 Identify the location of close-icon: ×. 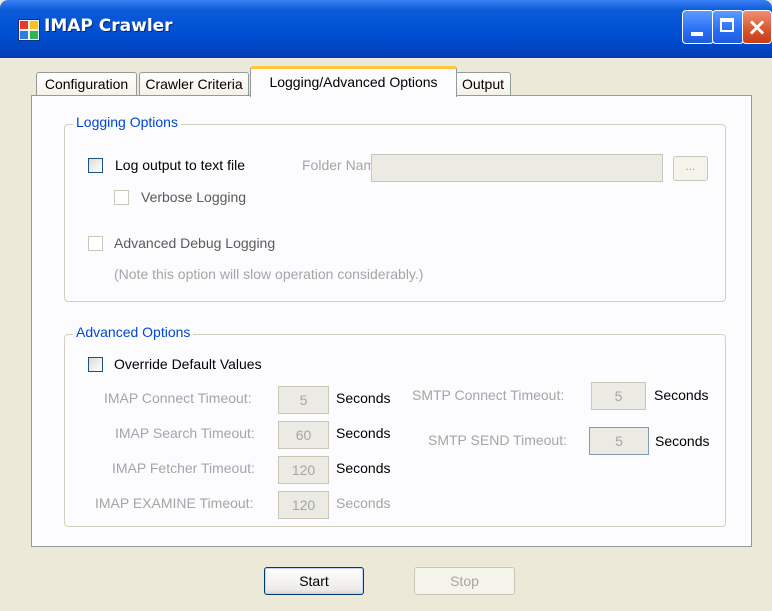
(757, 27).